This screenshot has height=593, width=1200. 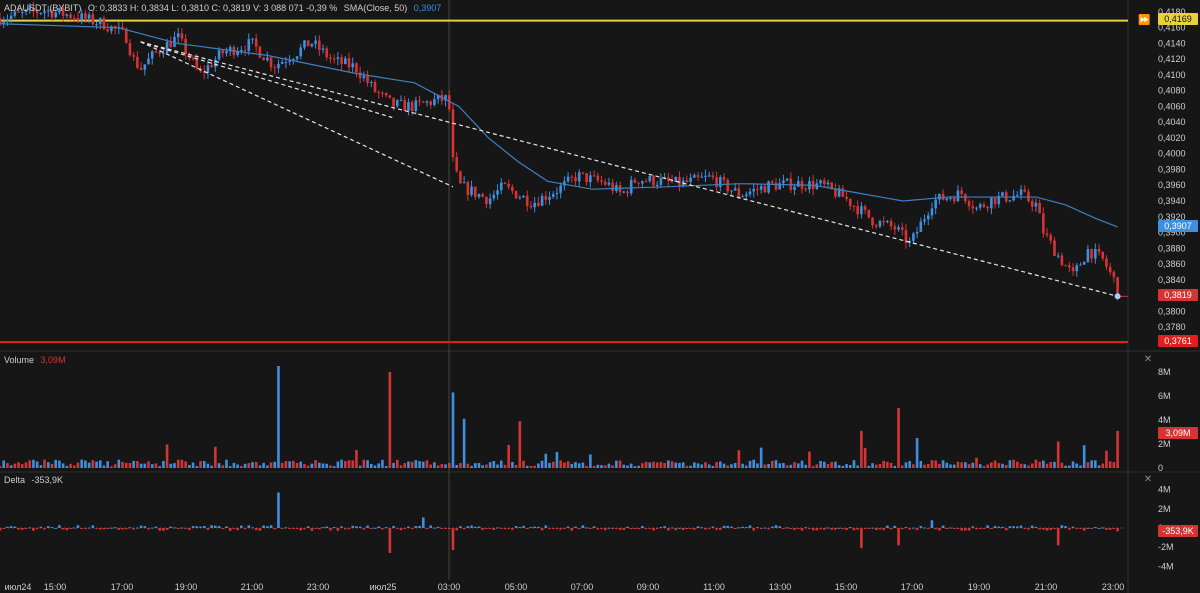 What do you see at coordinates (648, 587) in the screenshot?
I see `time-tick-label: 09:00` at bounding box center [648, 587].